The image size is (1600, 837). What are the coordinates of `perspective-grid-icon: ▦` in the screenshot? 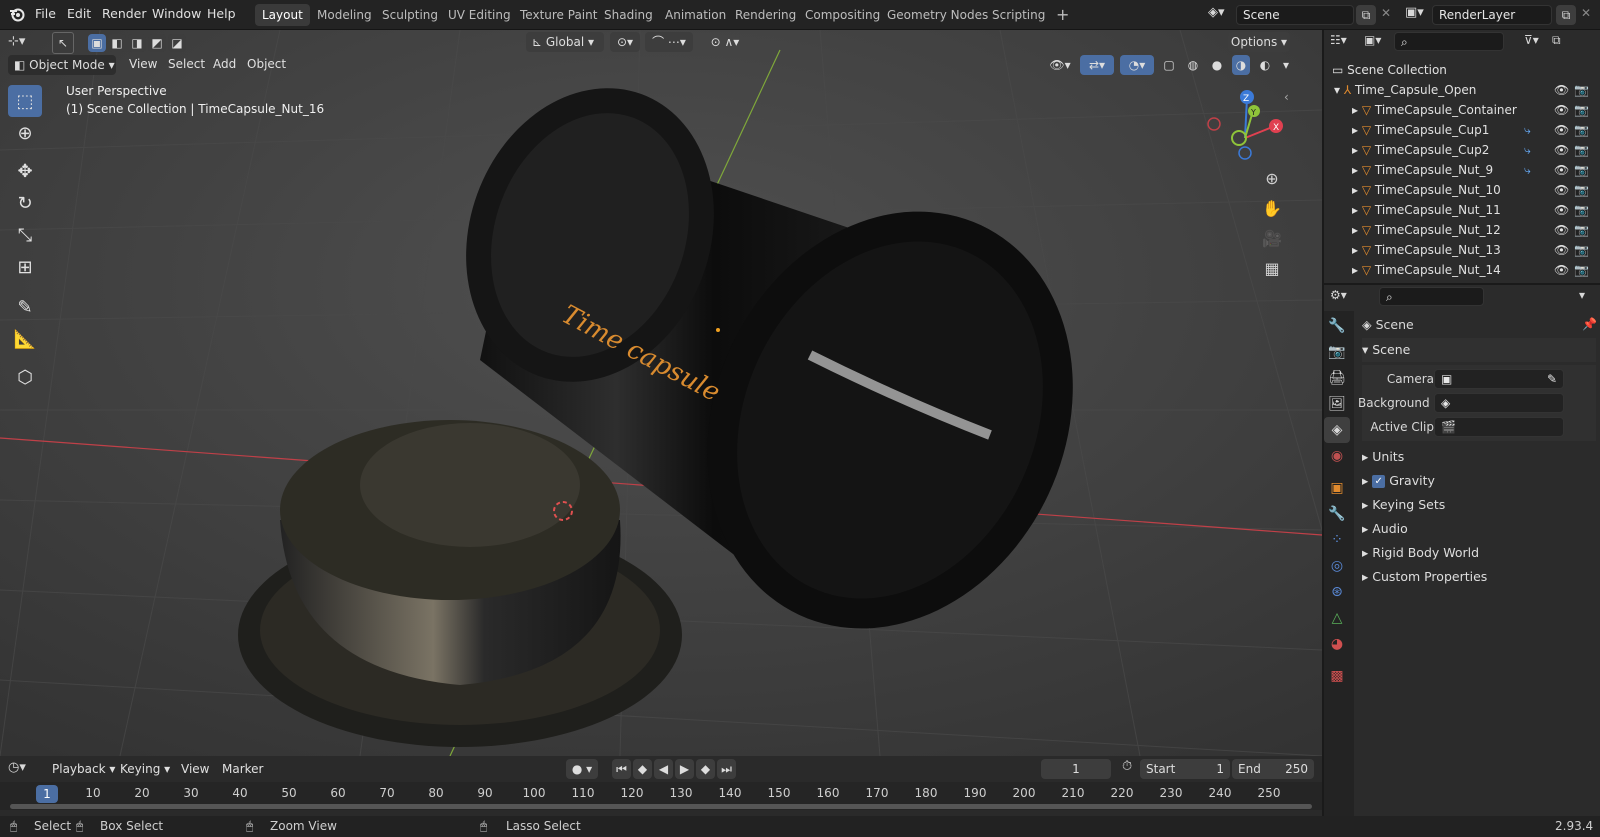 It's located at (1272, 268).